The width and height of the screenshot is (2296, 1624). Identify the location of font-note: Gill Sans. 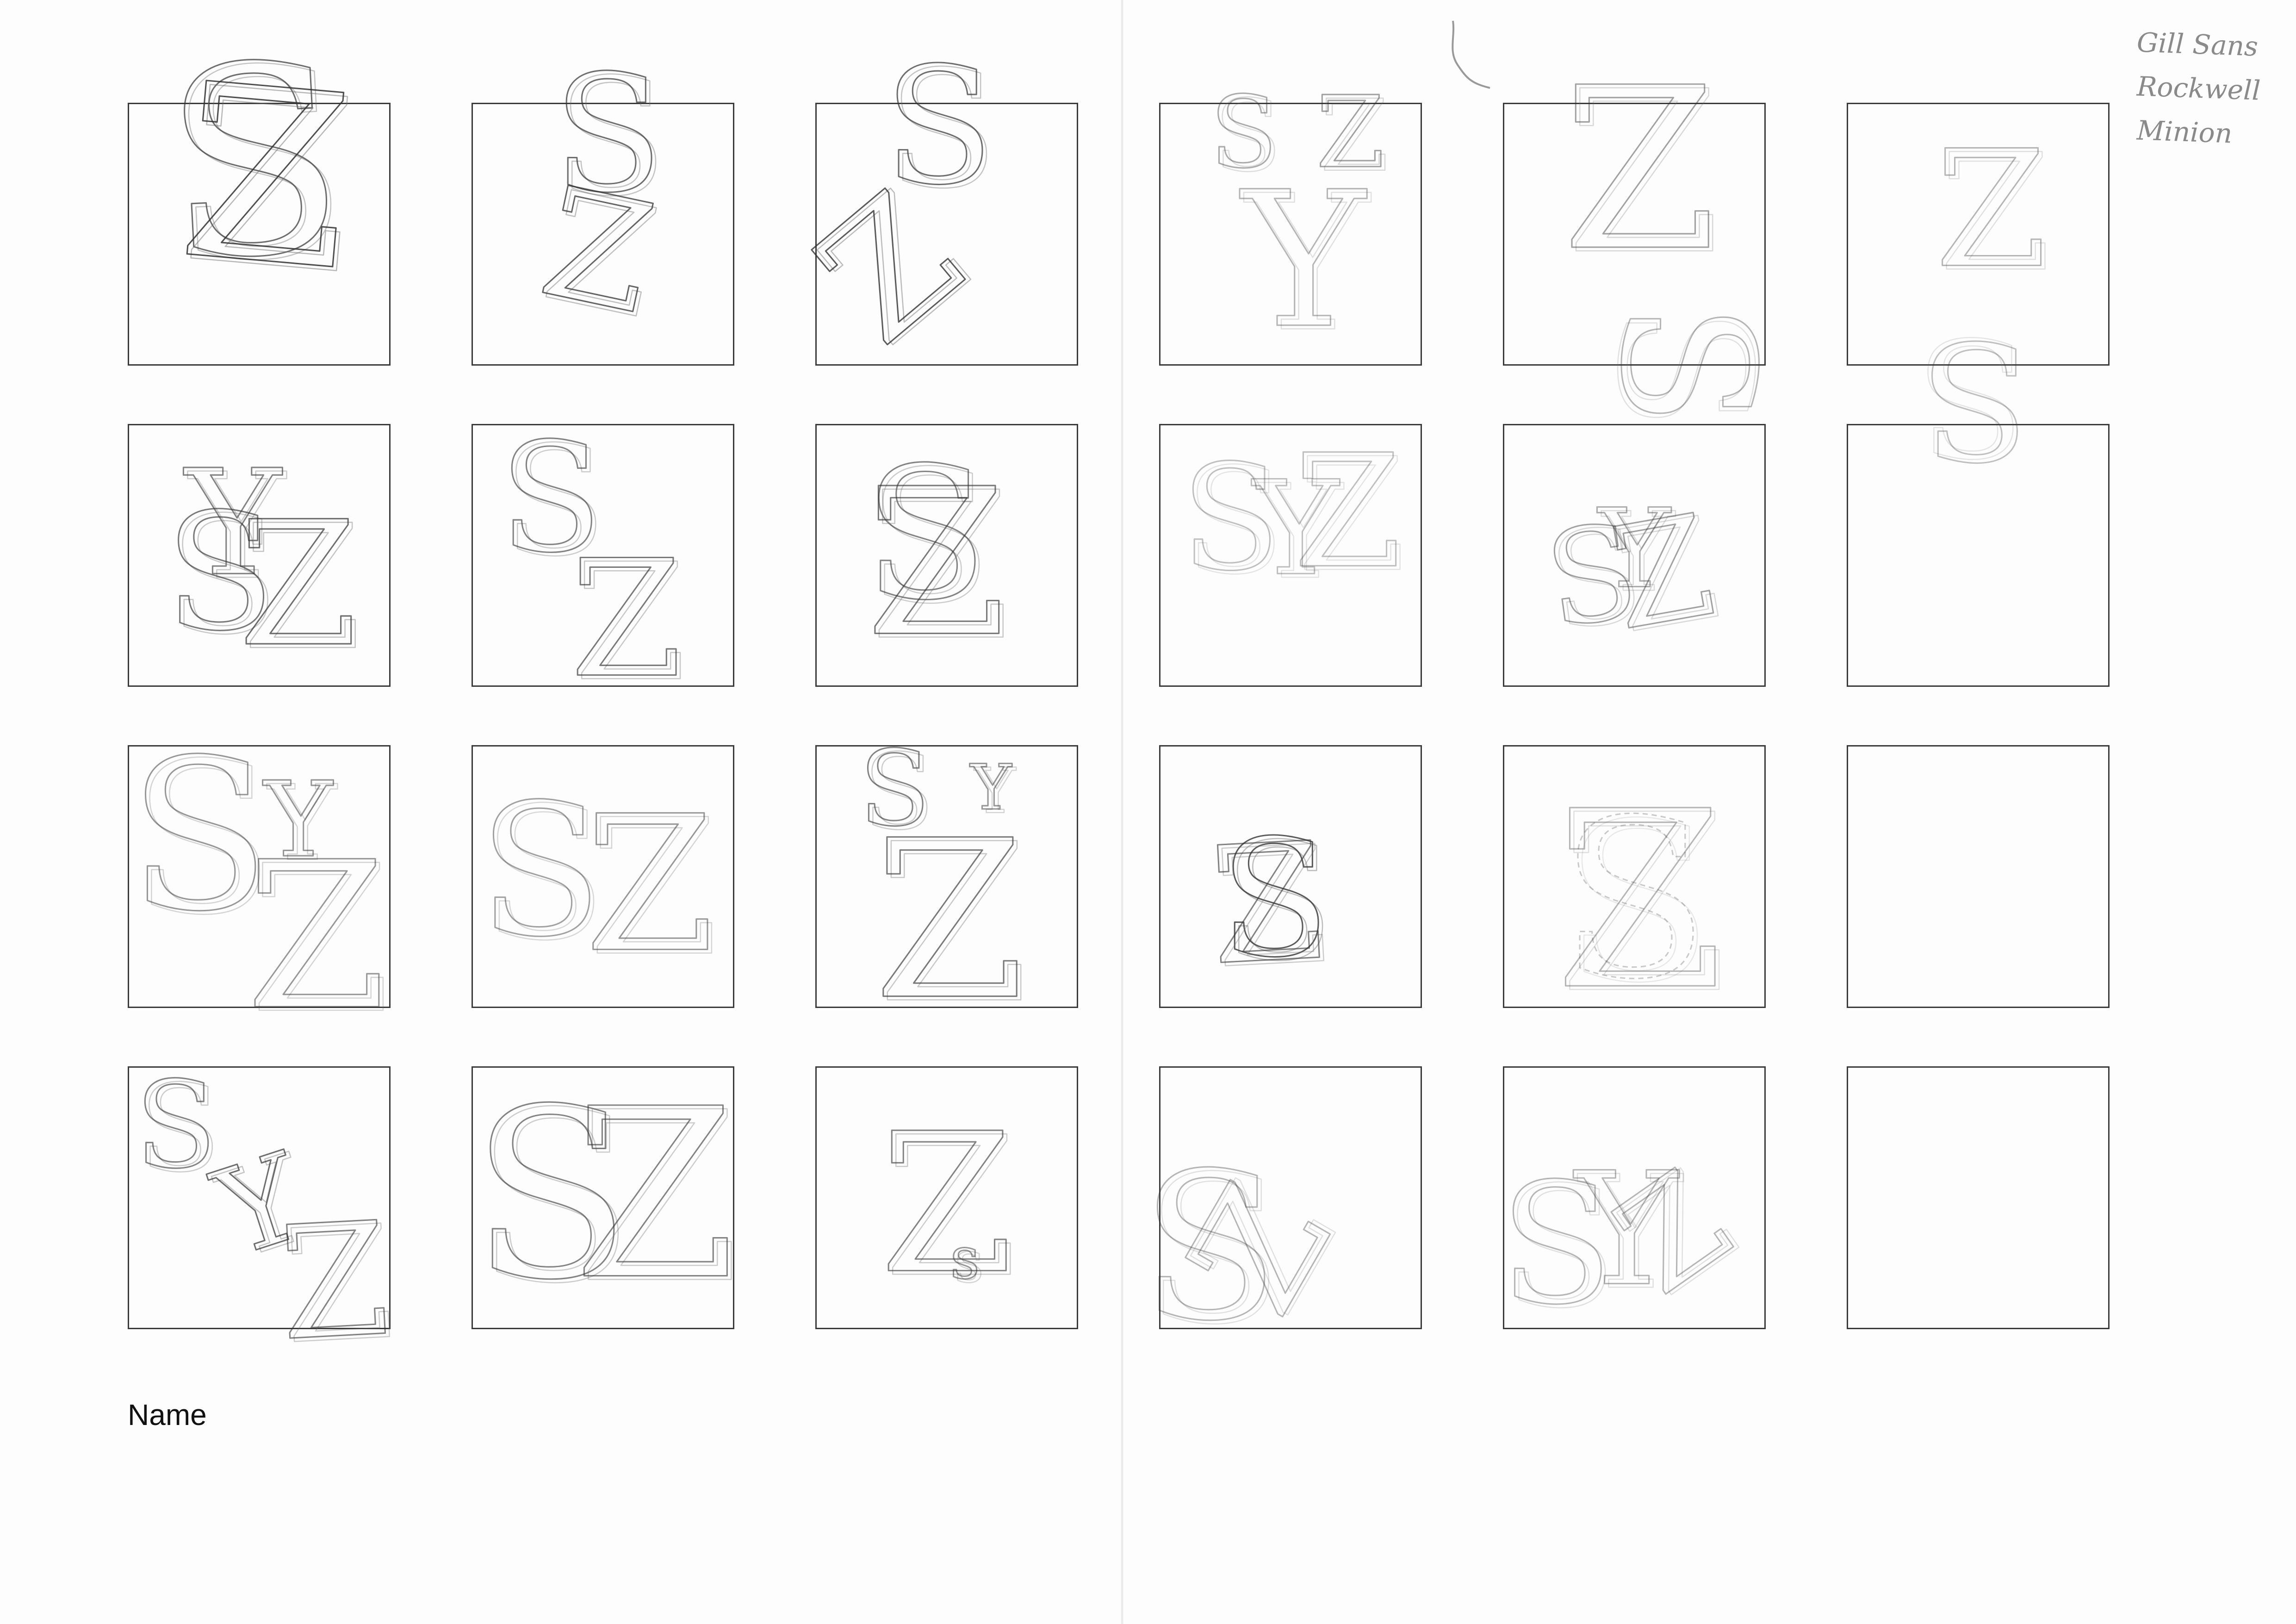
(2197, 44).